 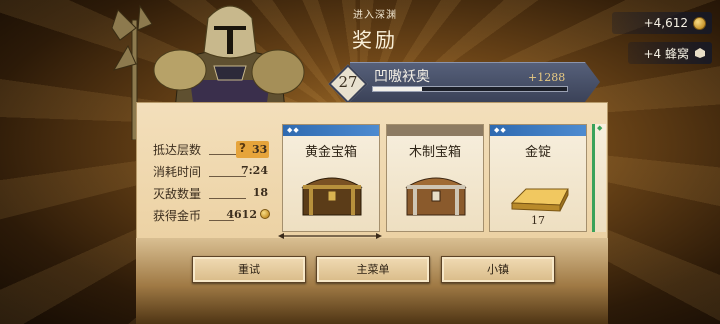 I want to click on stat-coins-value: 4612, so click(x=248, y=214).